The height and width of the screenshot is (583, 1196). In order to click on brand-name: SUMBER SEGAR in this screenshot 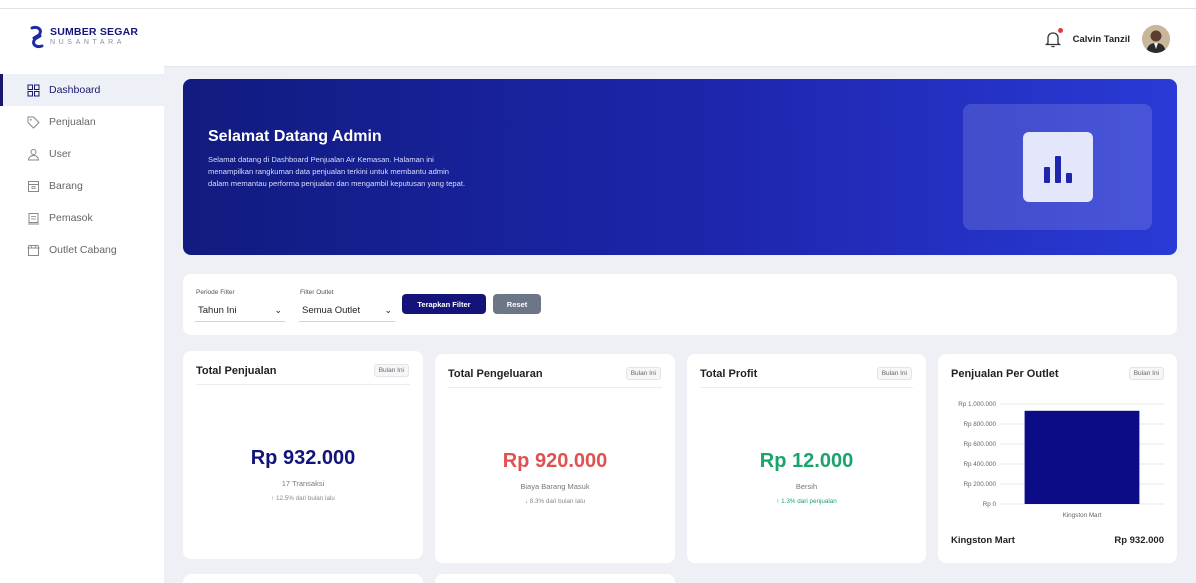, I will do `click(94, 32)`.